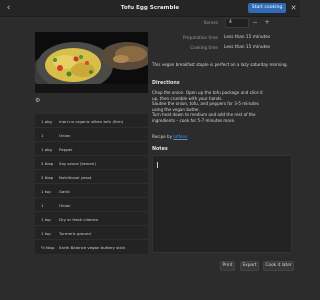 Image resolution: width=320 pixels, height=300 pixels. Describe the element at coordinates (91, 164) in the screenshot. I see `list-item: 2 tbsp Soy sauce (tamari)` at that location.